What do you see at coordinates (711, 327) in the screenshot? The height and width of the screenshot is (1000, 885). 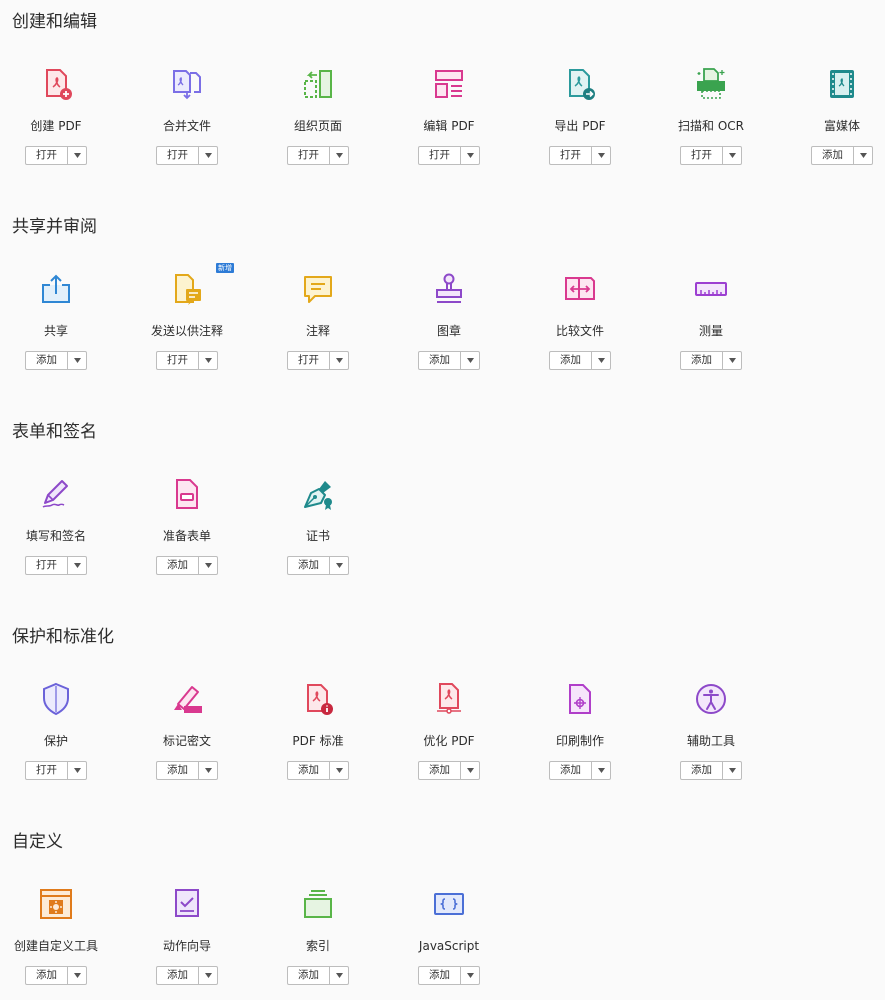 I see `tool-measure: 测量 添加` at bounding box center [711, 327].